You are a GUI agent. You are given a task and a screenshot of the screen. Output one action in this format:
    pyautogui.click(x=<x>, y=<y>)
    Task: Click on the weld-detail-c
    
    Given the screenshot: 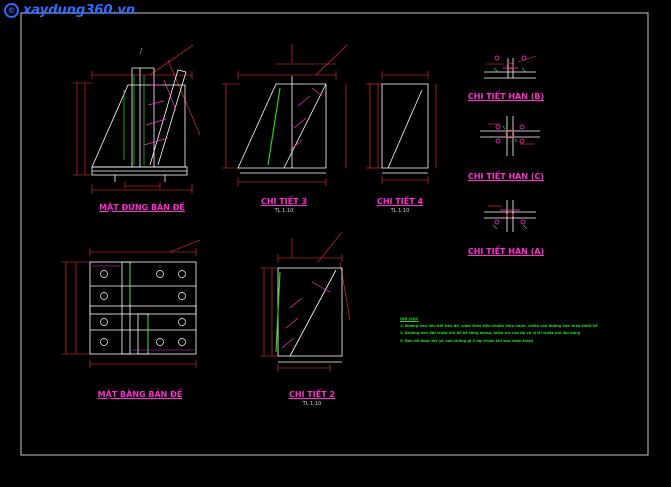 What is the action you would take?
    pyautogui.click(x=510, y=136)
    